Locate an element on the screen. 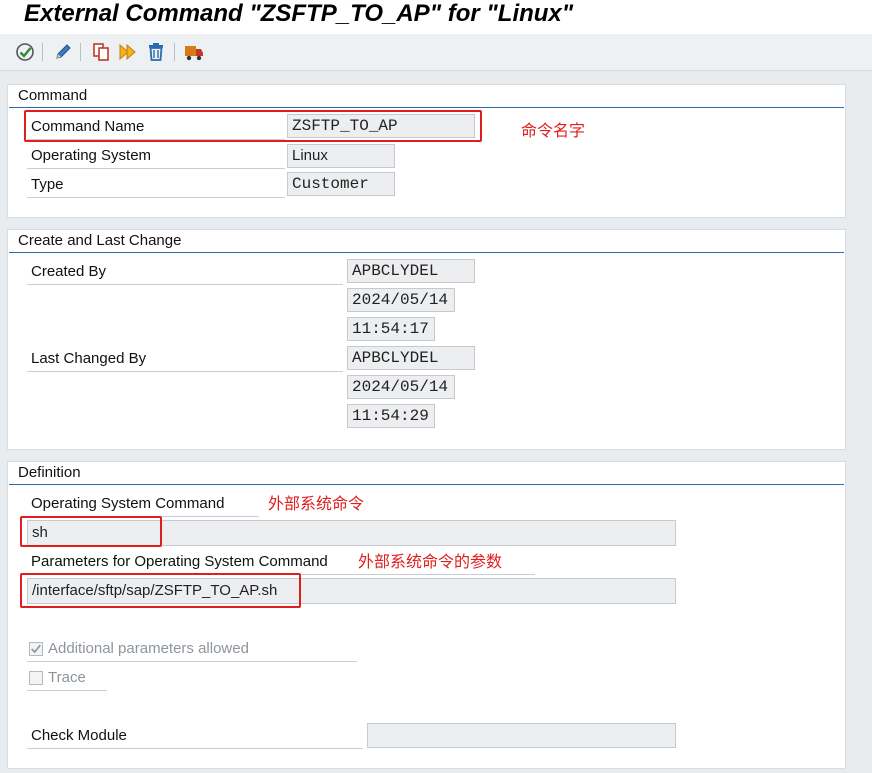 The image size is (872, 773). changed-time-field: 11:54:29 is located at coordinates (391, 416).